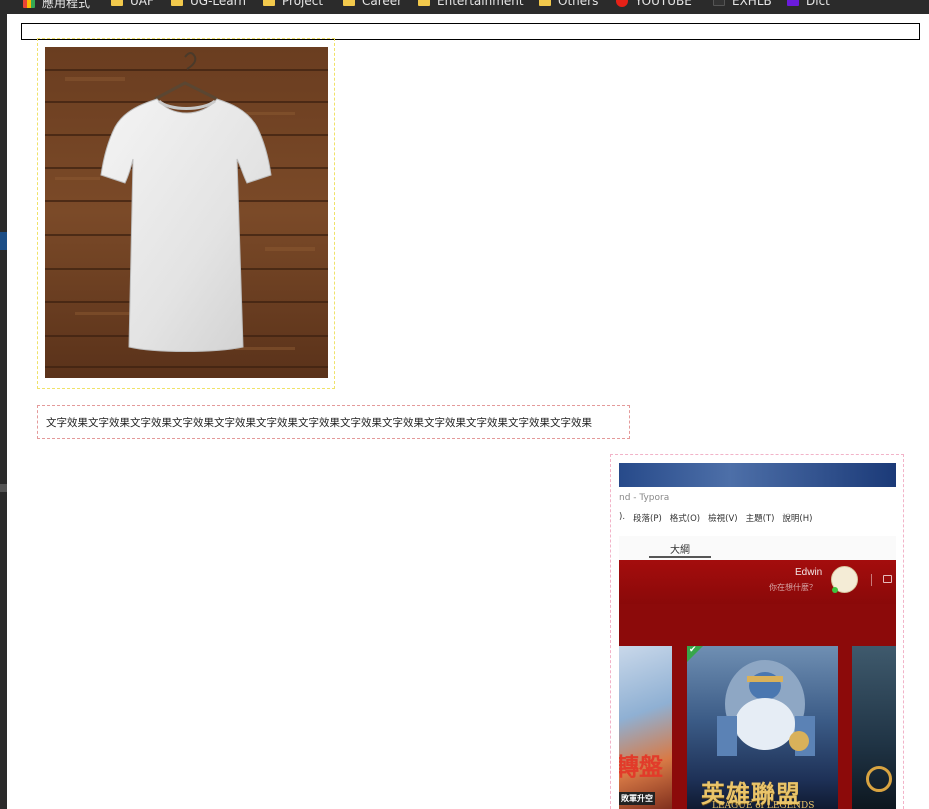 The height and width of the screenshot is (809, 929). What do you see at coordinates (622, 517) in the screenshot?
I see `menu-item-partial: ).` at bounding box center [622, 517].